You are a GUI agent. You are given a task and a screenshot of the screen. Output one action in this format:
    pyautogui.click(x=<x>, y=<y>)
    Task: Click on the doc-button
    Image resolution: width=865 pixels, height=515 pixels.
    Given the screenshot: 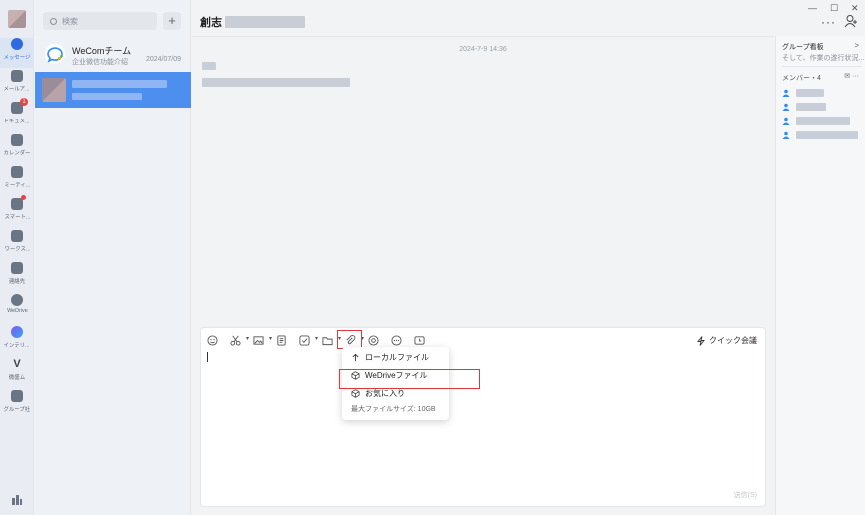 What is the action you would take?
    pyautogui.click(x=282, y=341)
    